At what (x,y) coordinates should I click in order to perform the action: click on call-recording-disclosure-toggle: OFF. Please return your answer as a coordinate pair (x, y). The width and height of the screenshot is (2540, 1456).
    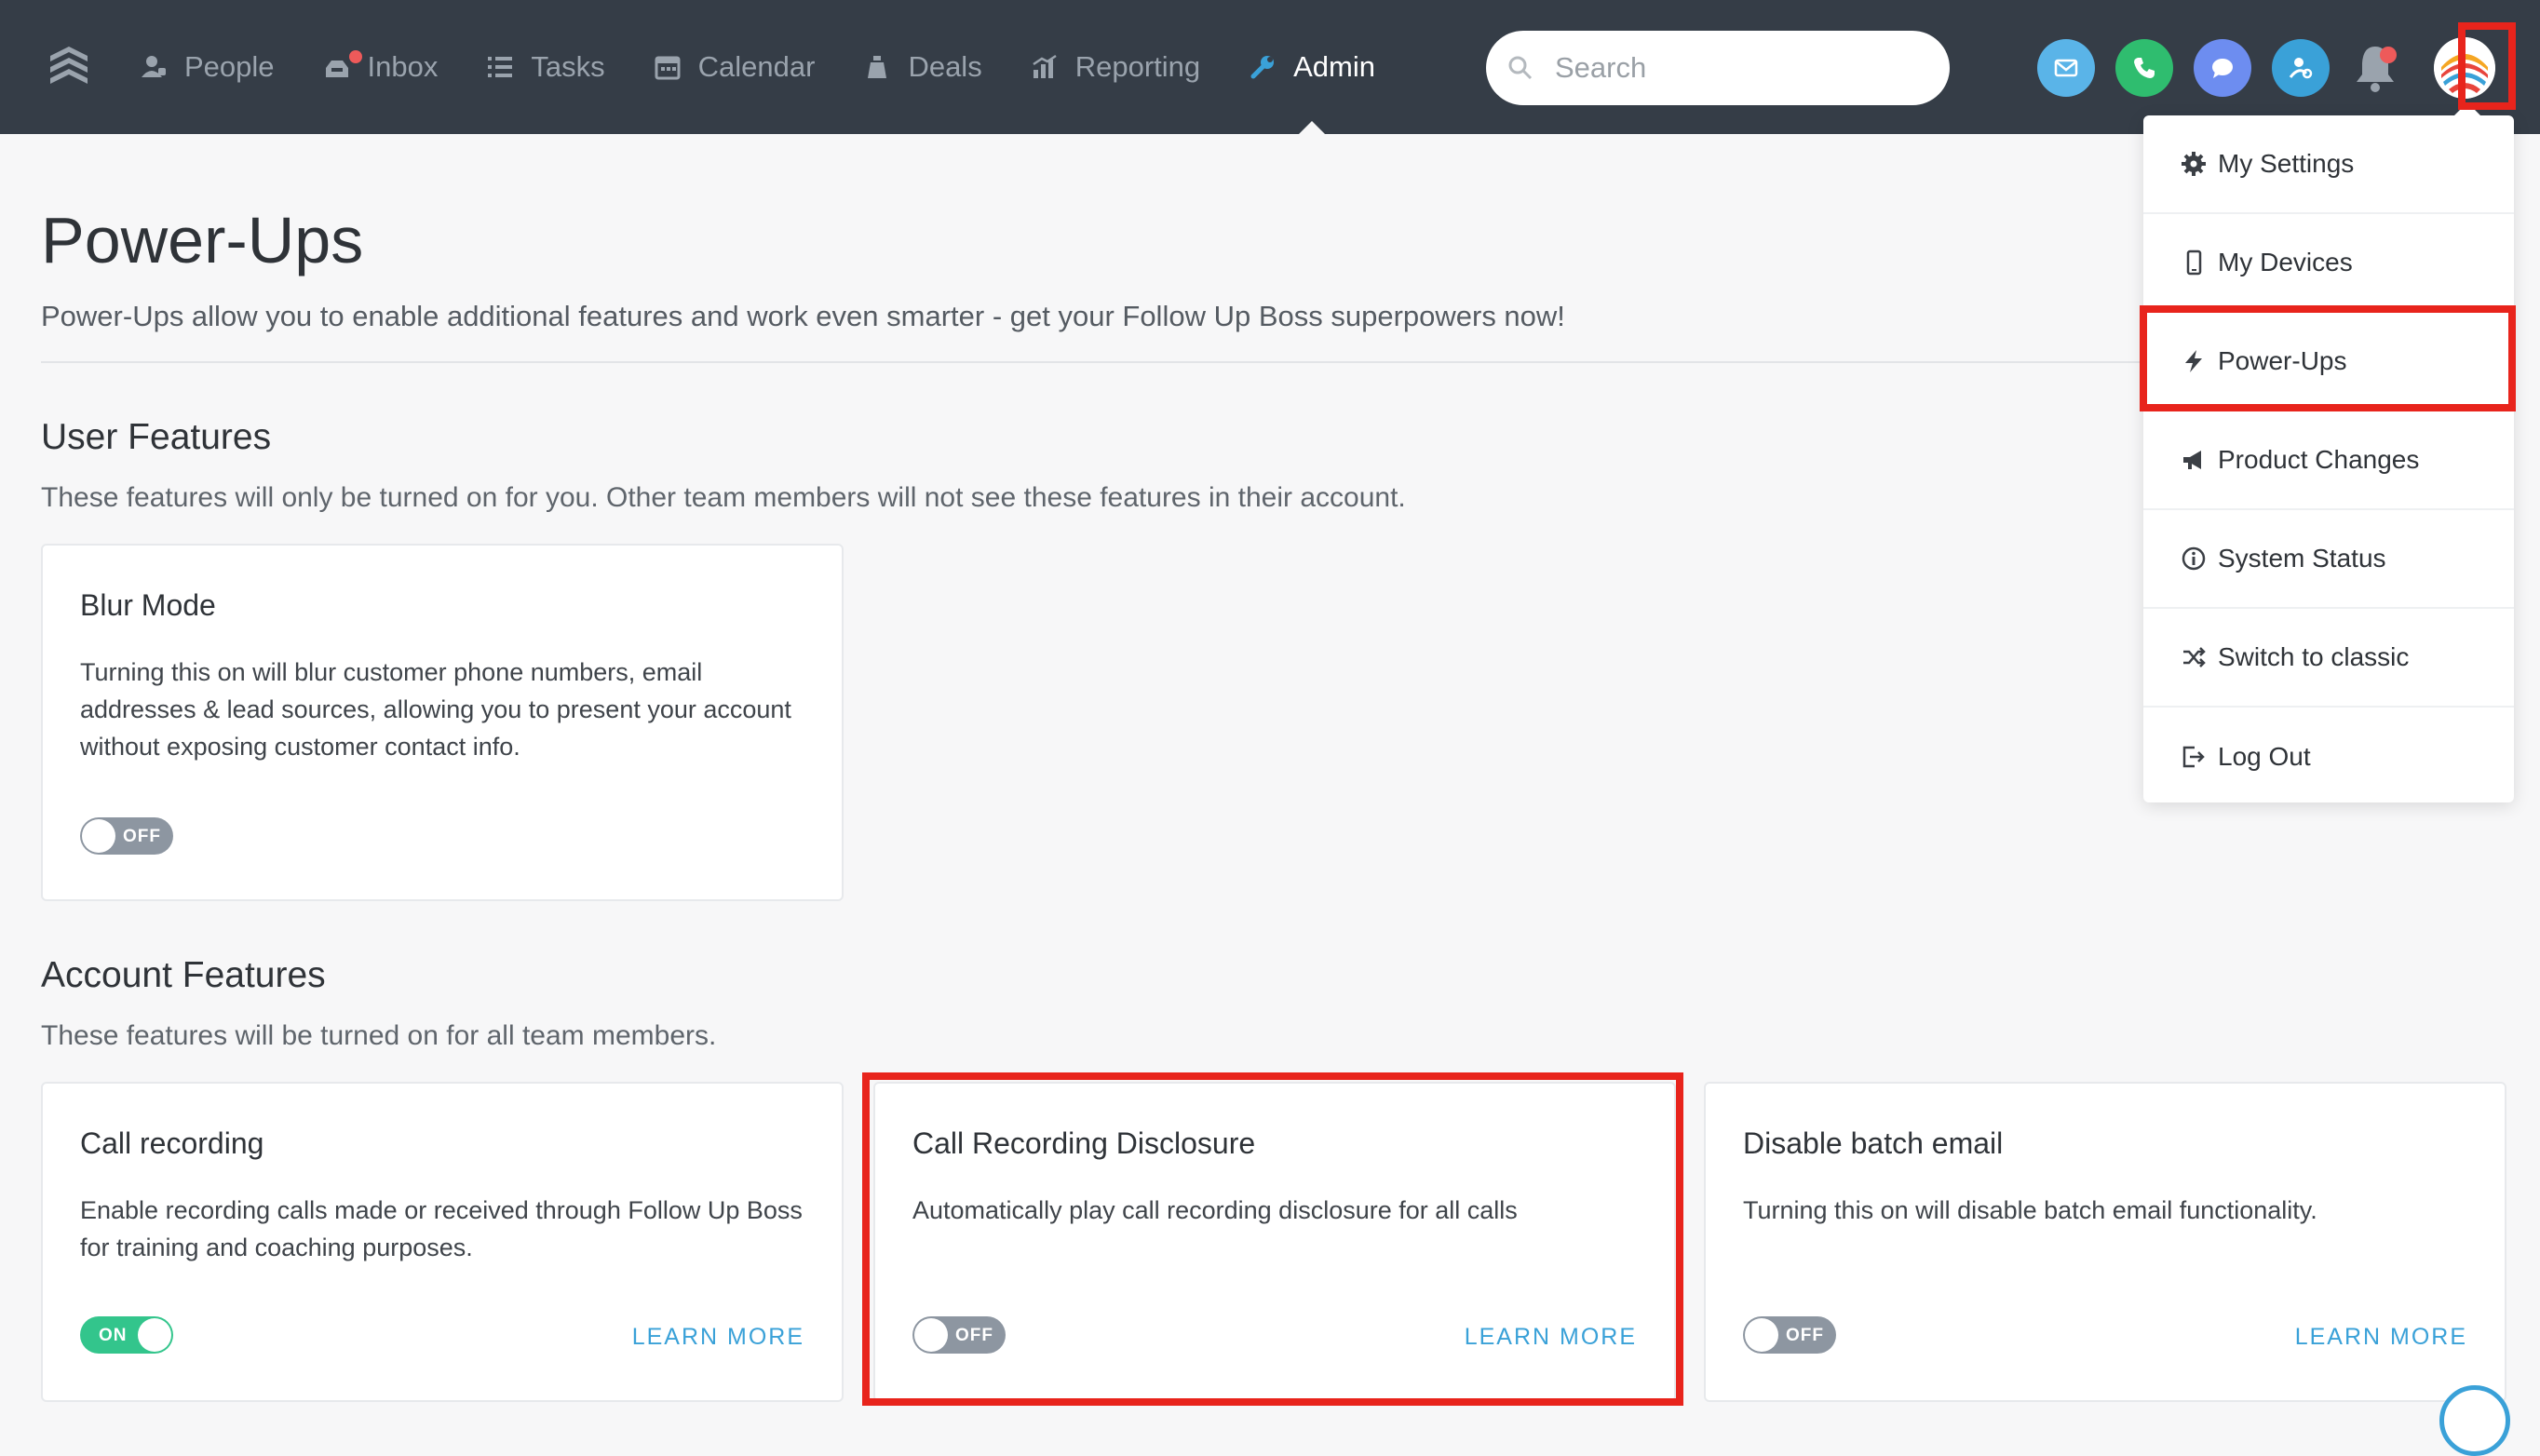
    Looking at the image, I should click on (959, 1335).